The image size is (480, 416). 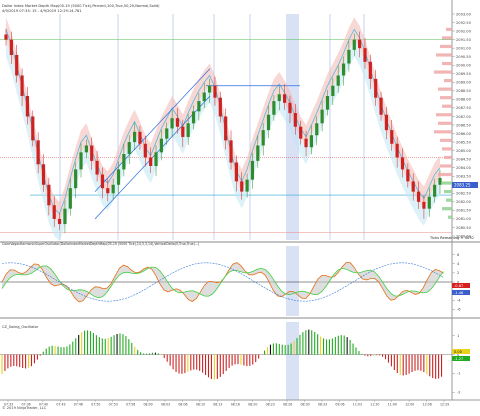 I want to click on time-tick-label: 08:30, so click(x=304, y=405).